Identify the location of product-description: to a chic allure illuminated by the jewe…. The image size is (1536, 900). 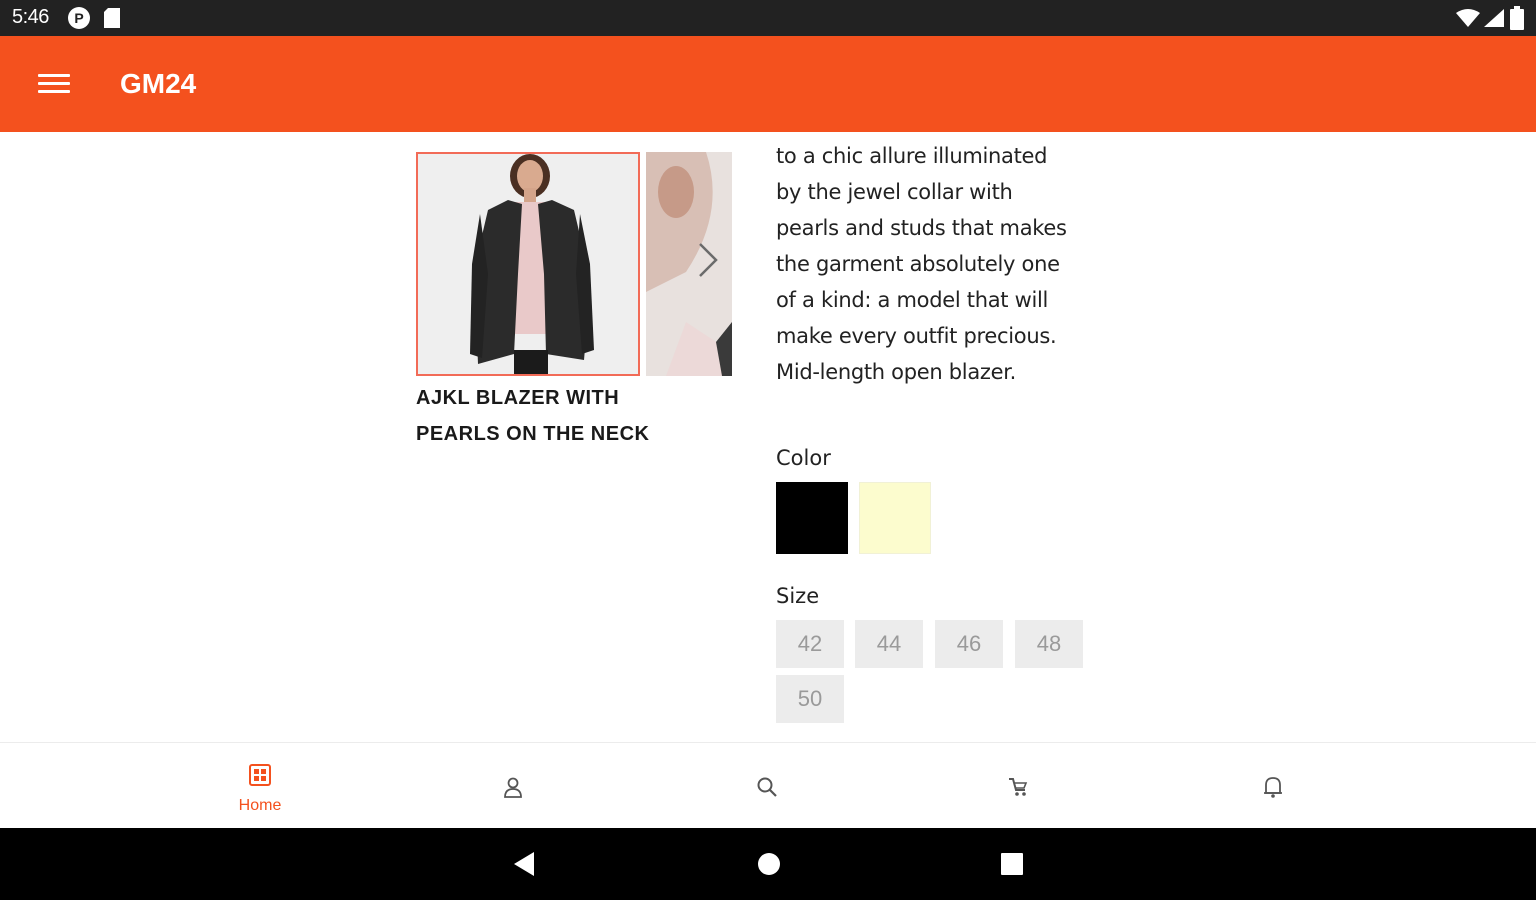
(956, 264).